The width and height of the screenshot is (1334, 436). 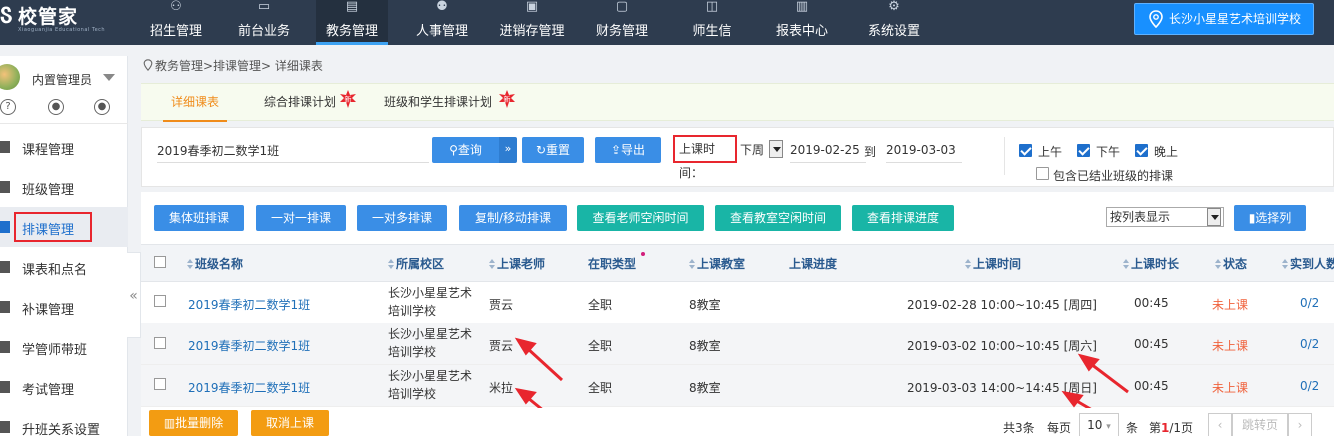 What do you see at coordinates (622, 22) in the screenshot?
I see `nav-item-finance: ▢ 财务管理` at bounding box center [622, 22].